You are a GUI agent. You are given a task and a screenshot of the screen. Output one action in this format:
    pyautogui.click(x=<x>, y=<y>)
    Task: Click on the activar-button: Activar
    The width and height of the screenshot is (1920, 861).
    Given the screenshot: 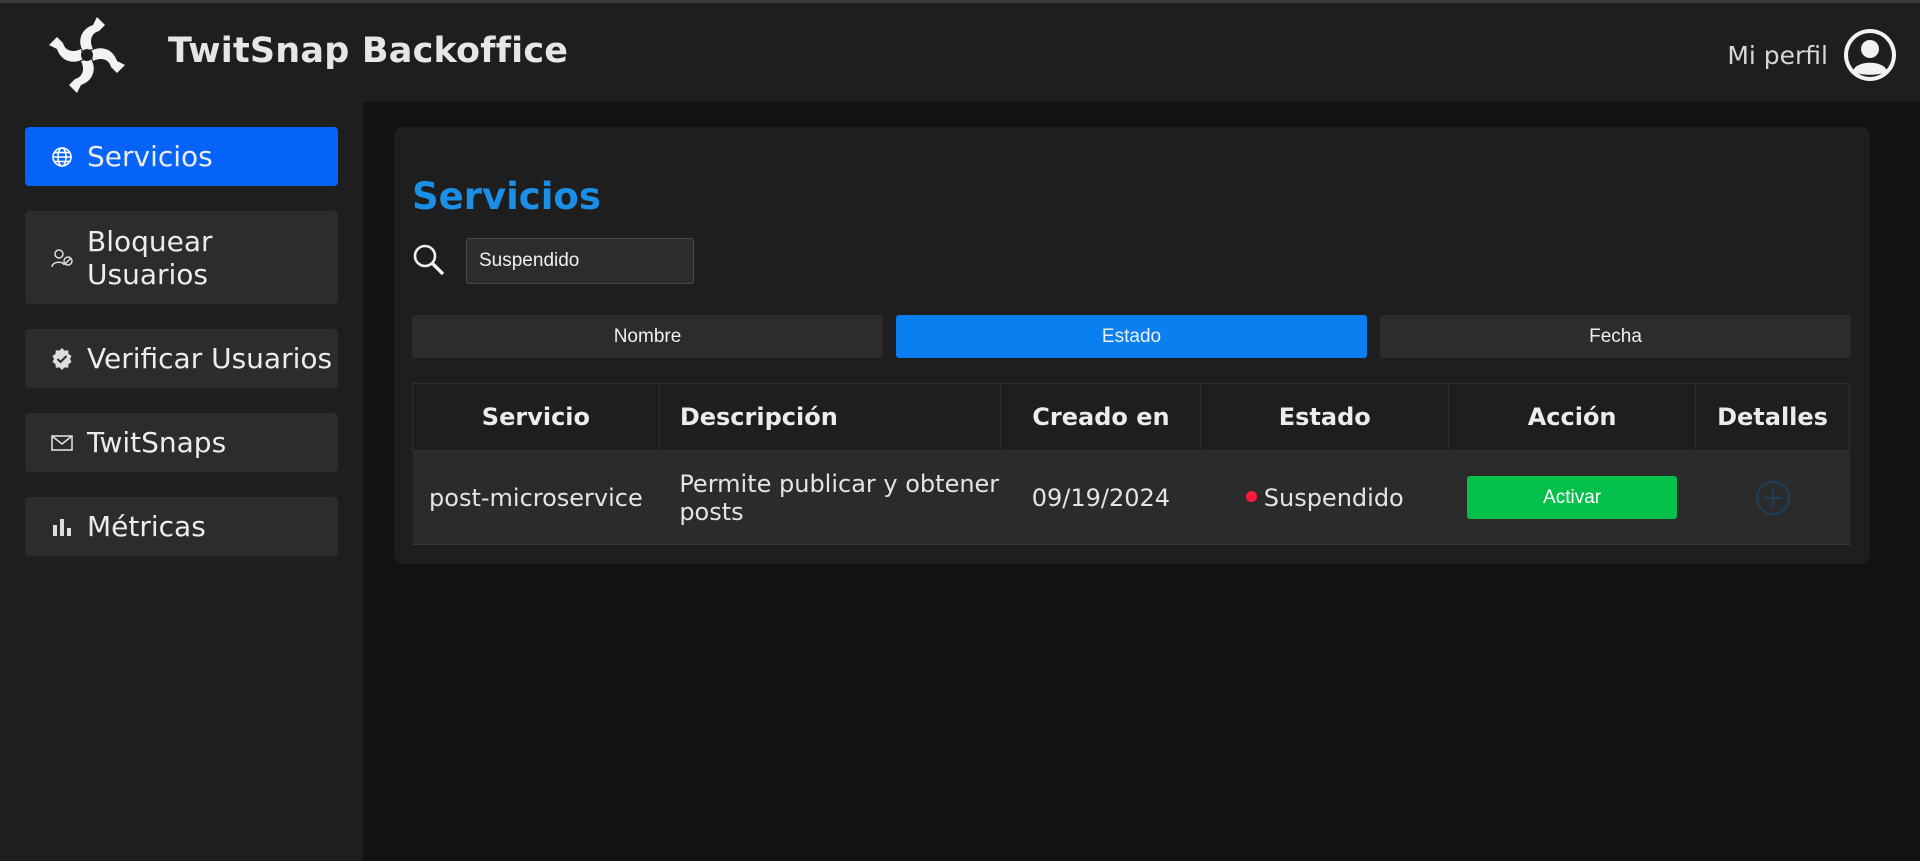 What is the action you would take?
    pyautogui.click(x=1572, y=497)
    